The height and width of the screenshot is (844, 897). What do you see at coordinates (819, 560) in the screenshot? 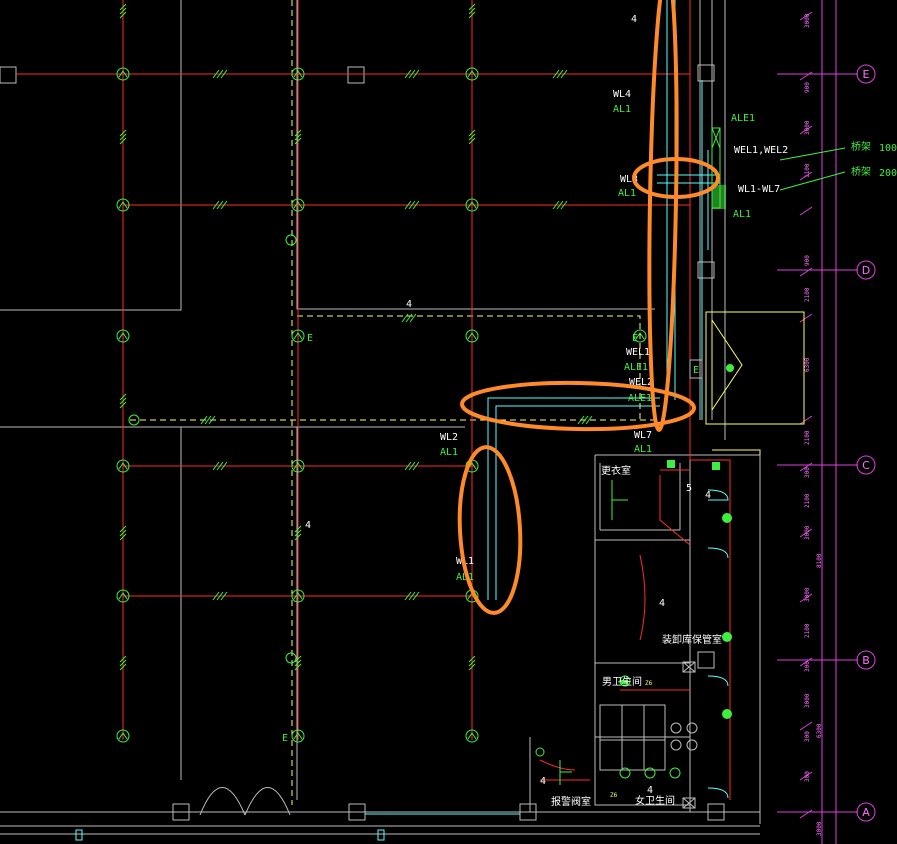
I see `svg-text: 8100` at bounding box center [819, 560].